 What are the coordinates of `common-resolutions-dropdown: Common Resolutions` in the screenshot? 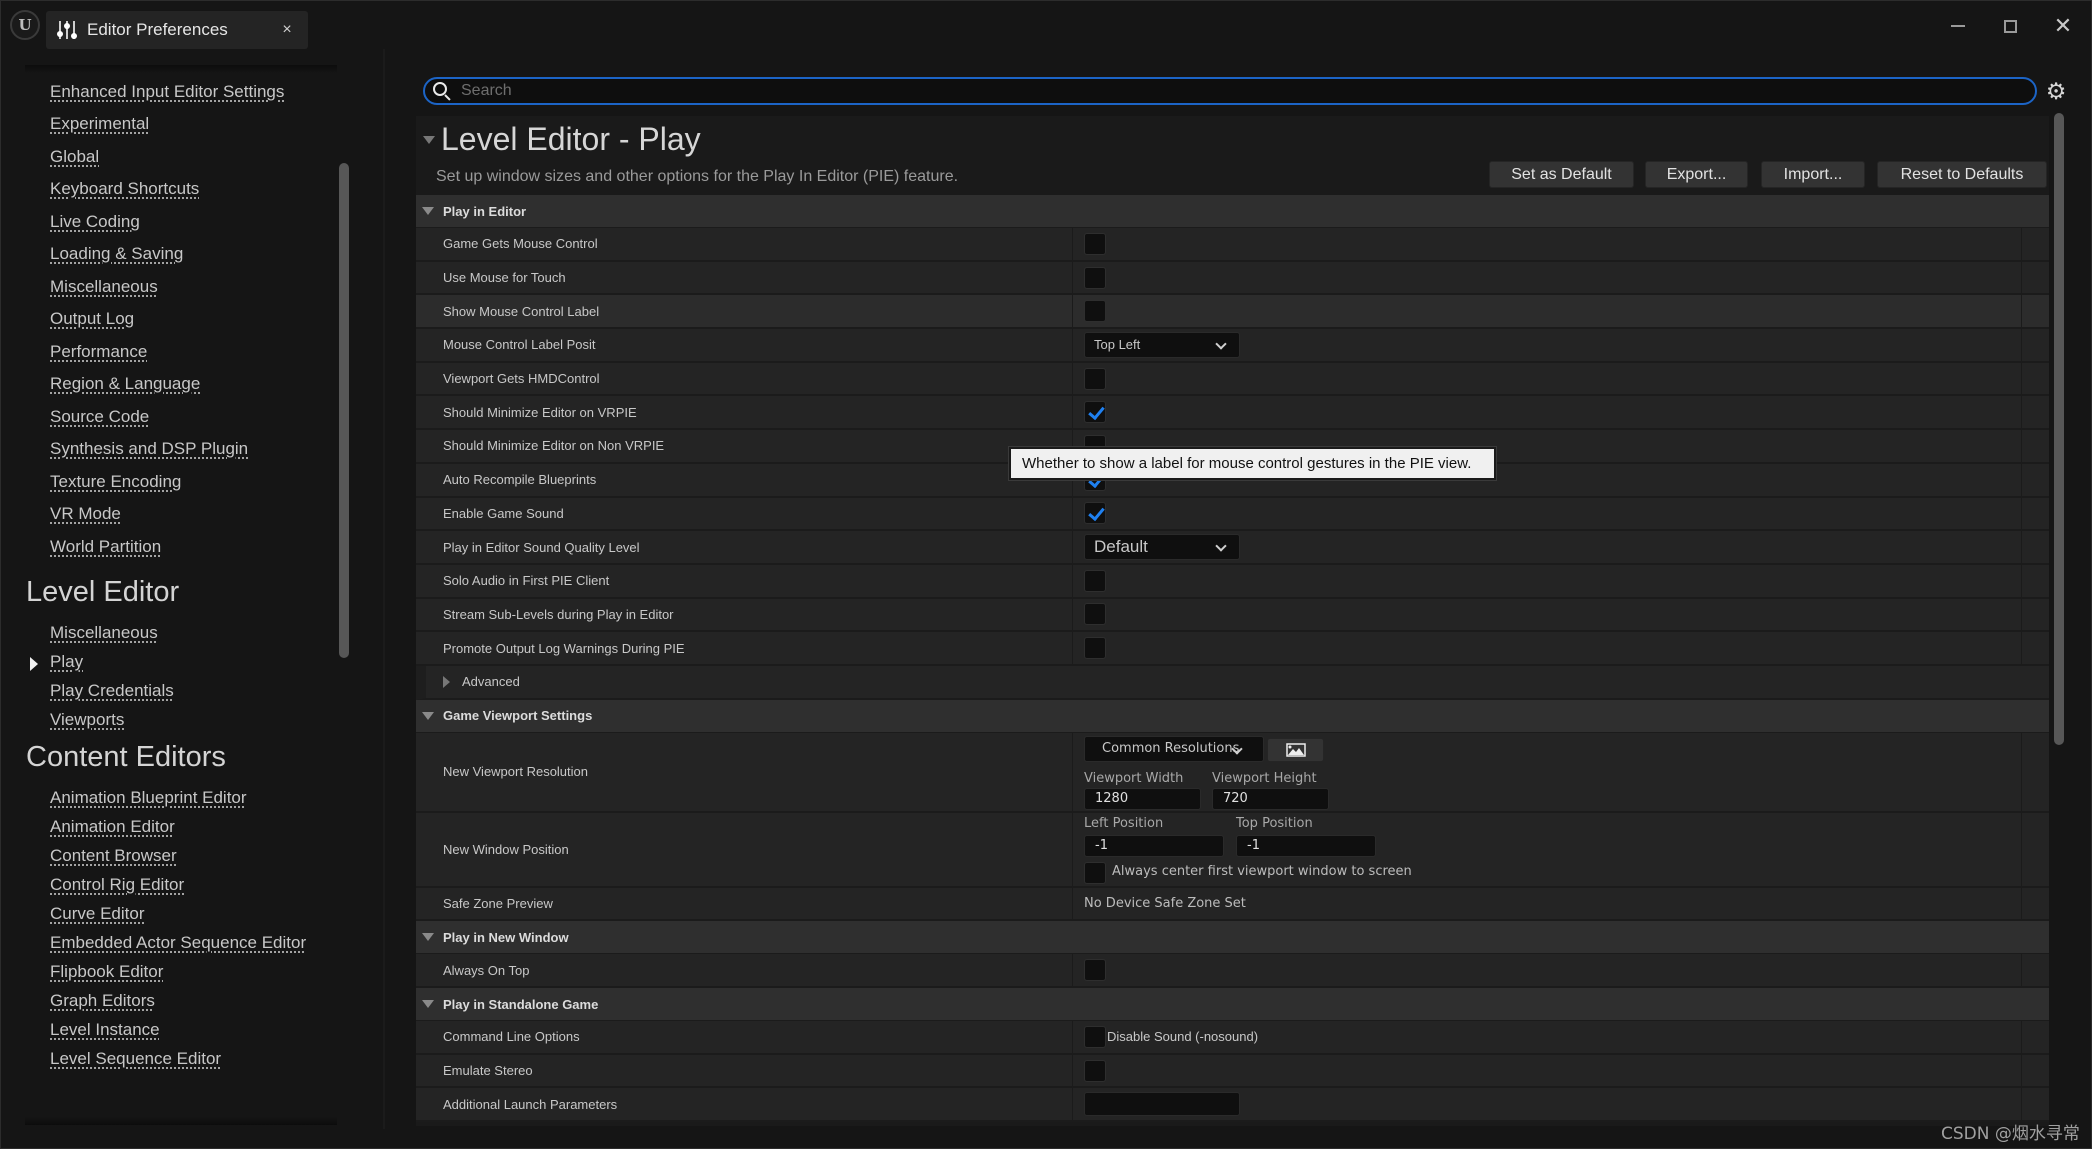 It's located at (1174, 748).